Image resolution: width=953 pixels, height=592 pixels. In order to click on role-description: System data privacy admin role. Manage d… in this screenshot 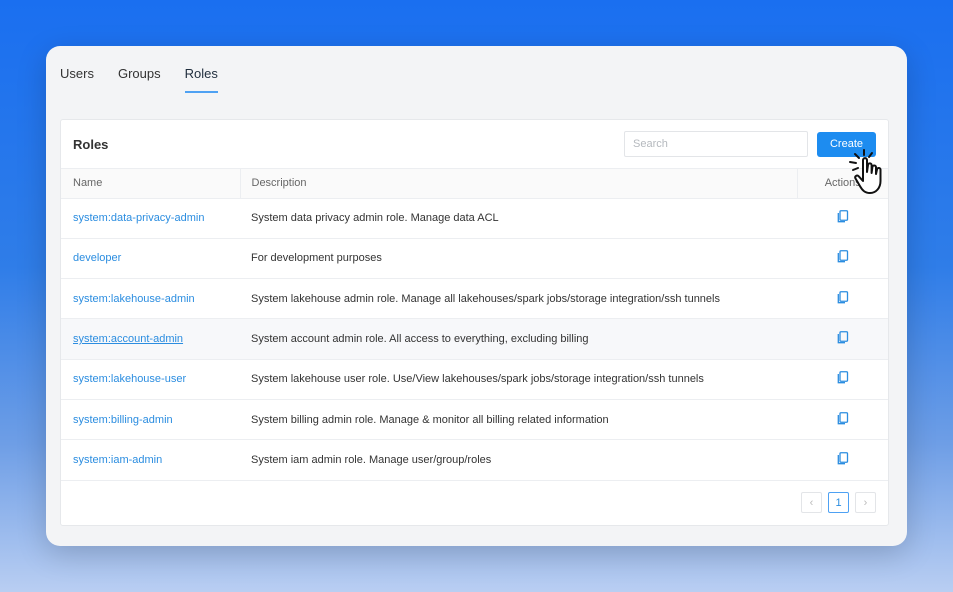, I will do `click(375, 218)`.